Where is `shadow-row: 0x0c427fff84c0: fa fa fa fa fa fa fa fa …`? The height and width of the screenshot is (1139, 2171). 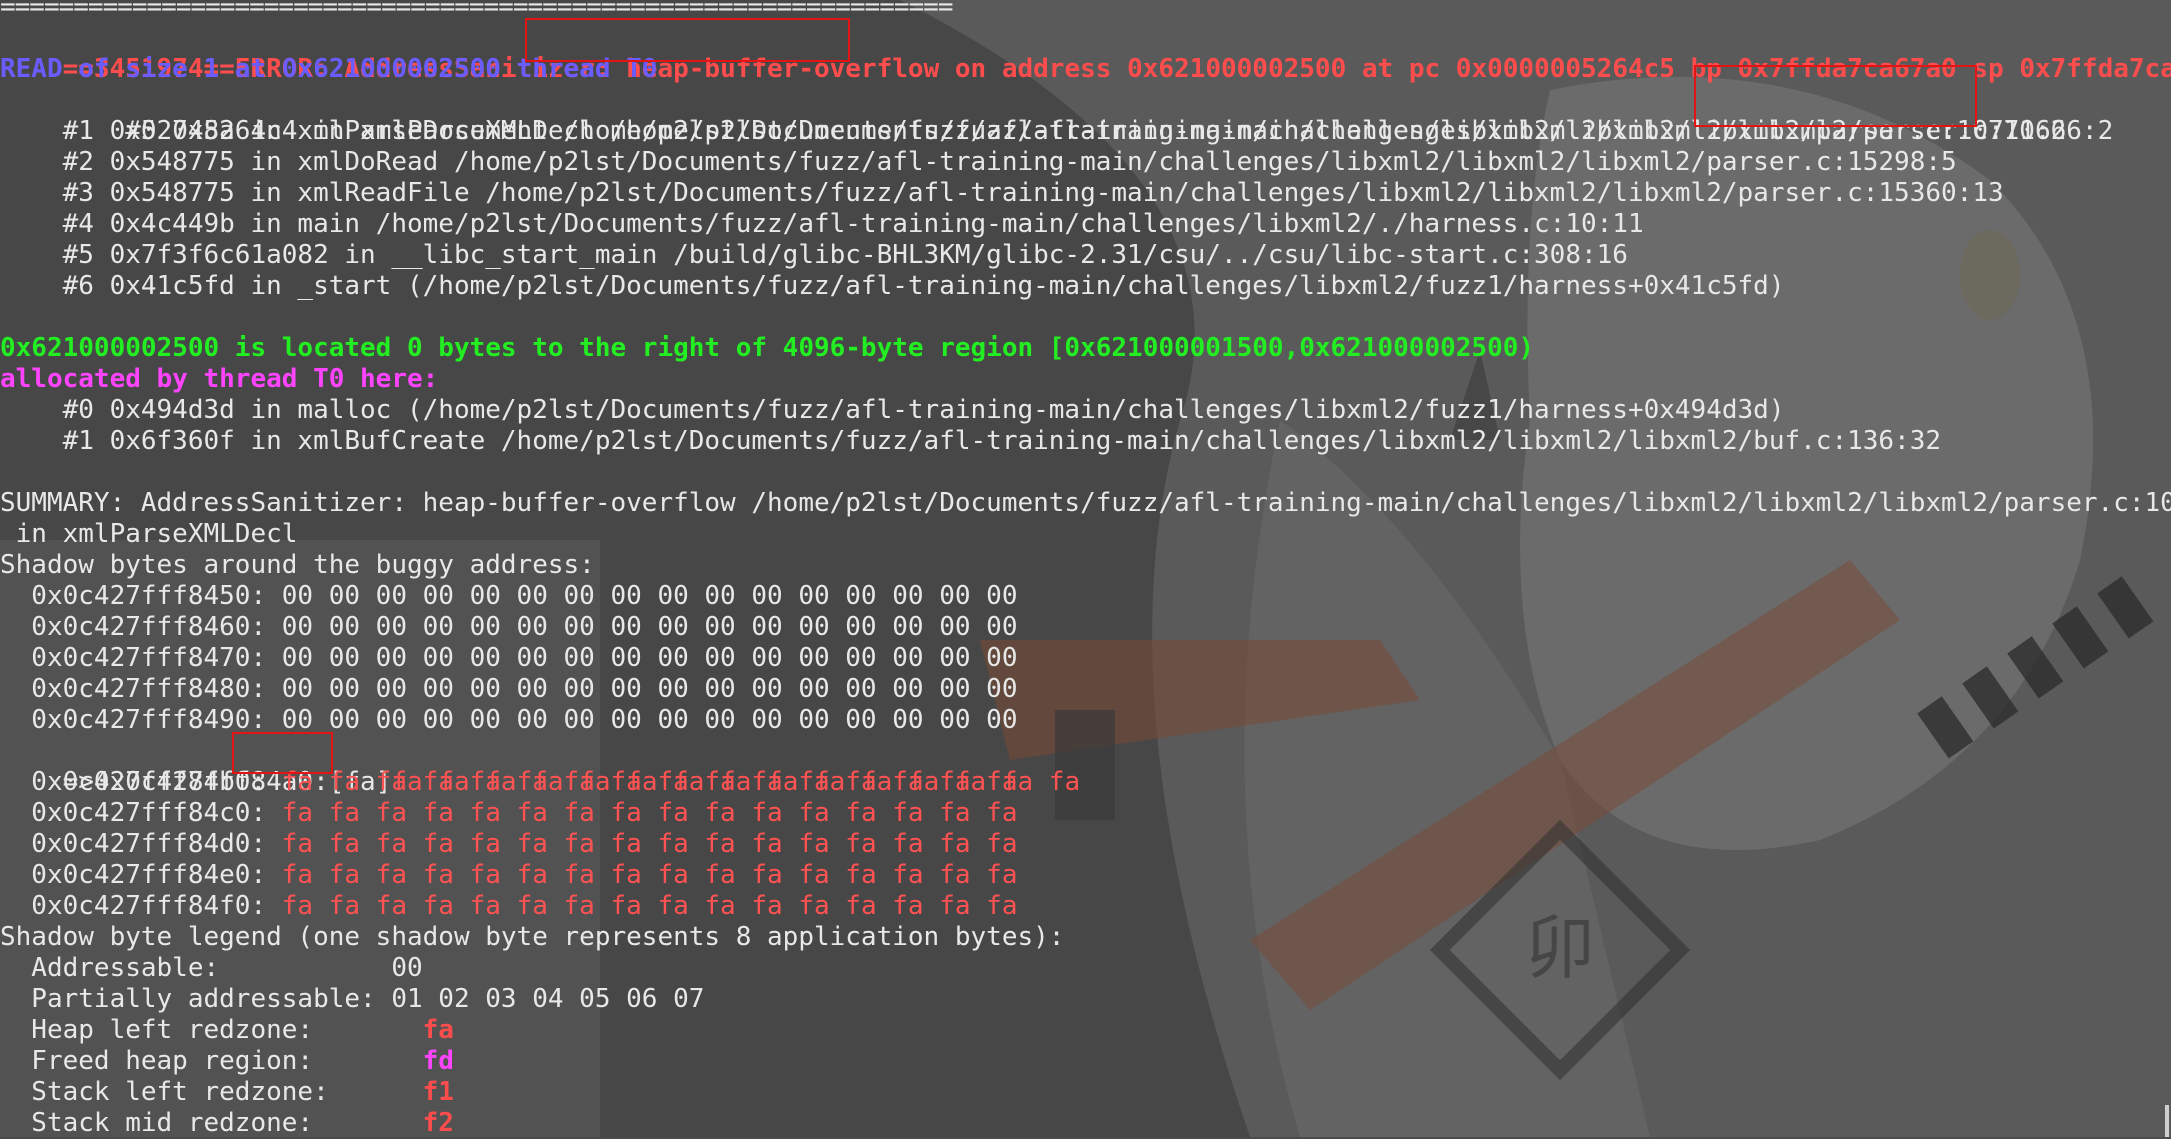 shadow-row: 0x0c427fff84c0: fa fa fa fa fa fa fa fa … is located at coordinates (508, 813).